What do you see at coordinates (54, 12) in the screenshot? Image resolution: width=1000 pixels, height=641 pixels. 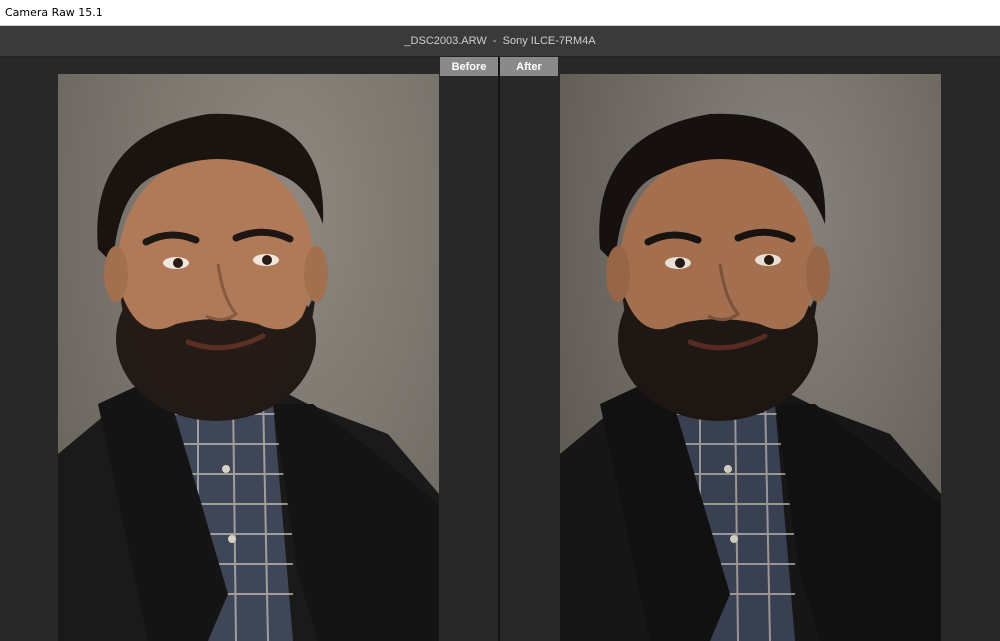 I see `window-title: Camera Raw 15.1` at bounding box center [54, 12].